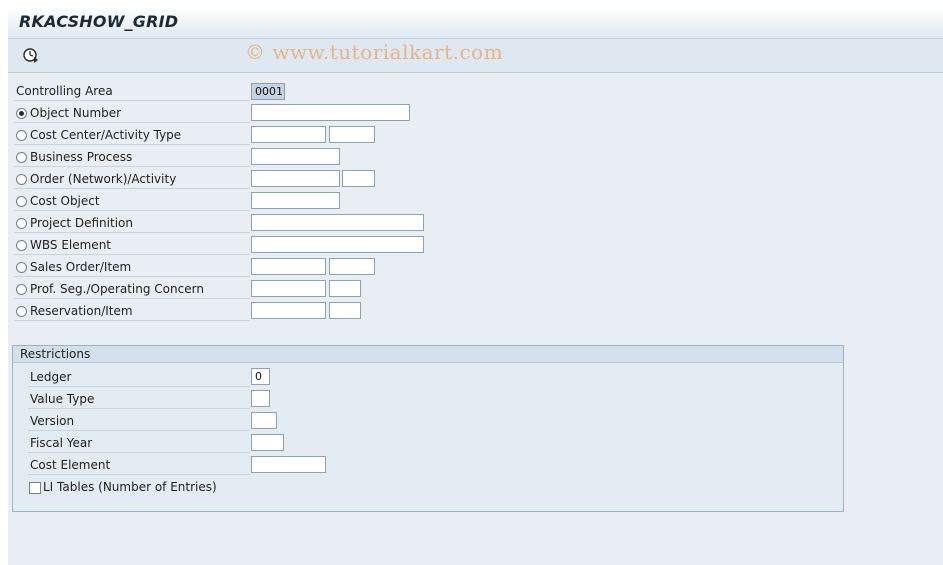  Describe the element at coordinates (21, 113) in the screenshot. I see `object-number-radio` at that location.